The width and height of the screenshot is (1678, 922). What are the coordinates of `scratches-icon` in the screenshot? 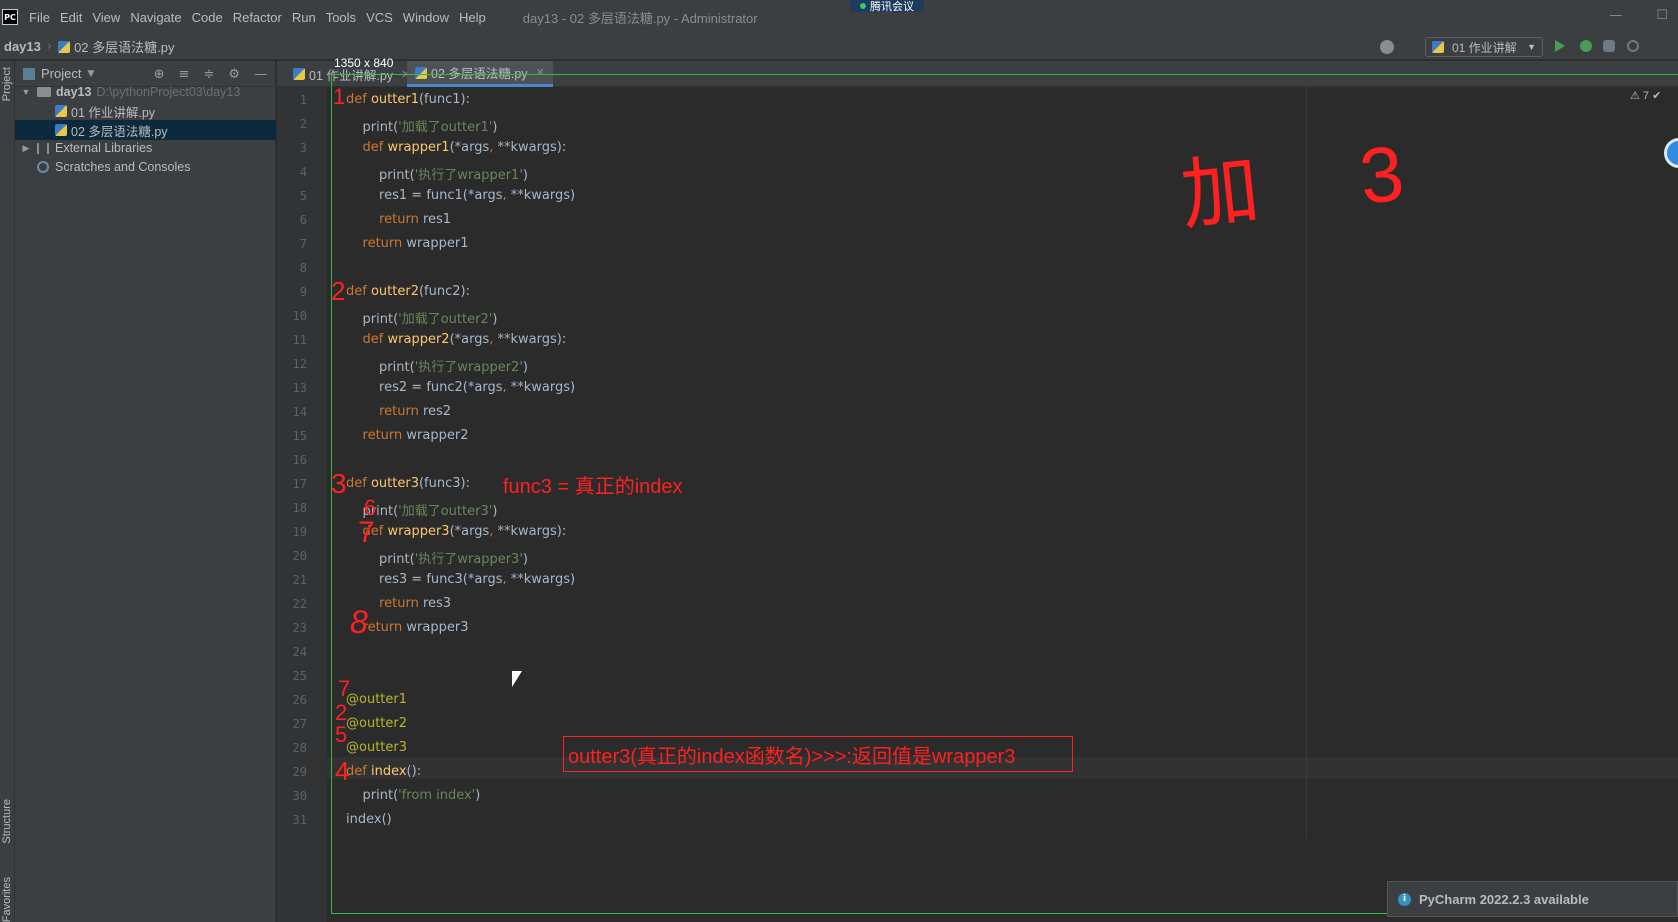 It's located at (43, 167).